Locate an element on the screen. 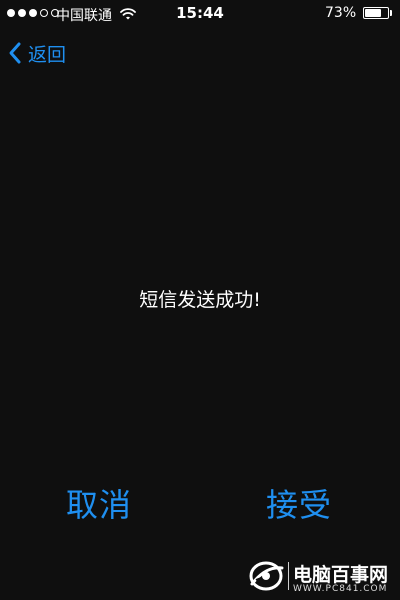 The height and width of the screenshot is (600, 400). back-button: 返回 is located at coordinates (37, 53).